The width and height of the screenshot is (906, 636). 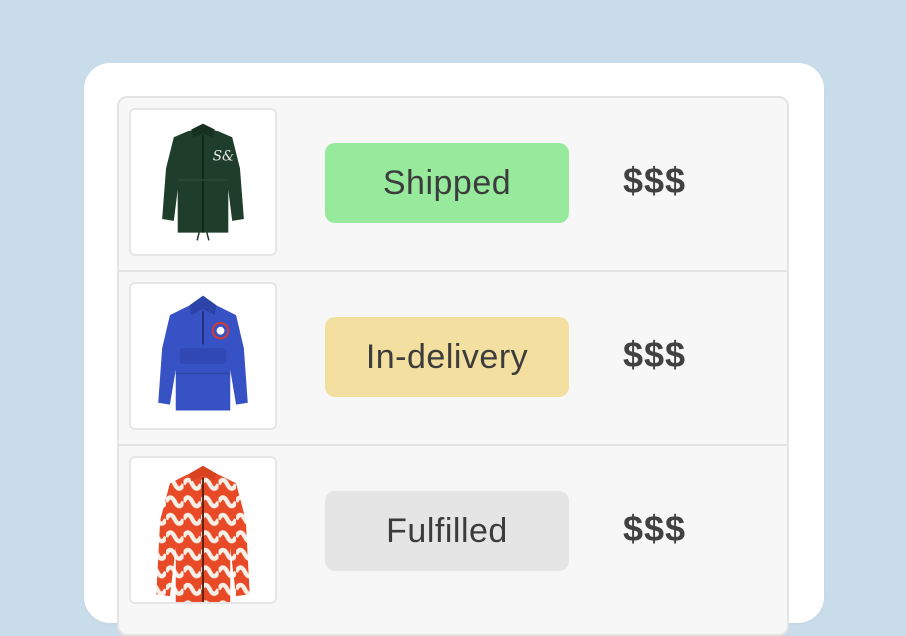 What do you see at coordinates (447, 183) in the screenshot?
I see `status-badge: Shipped` at bounding box center [447, 183].